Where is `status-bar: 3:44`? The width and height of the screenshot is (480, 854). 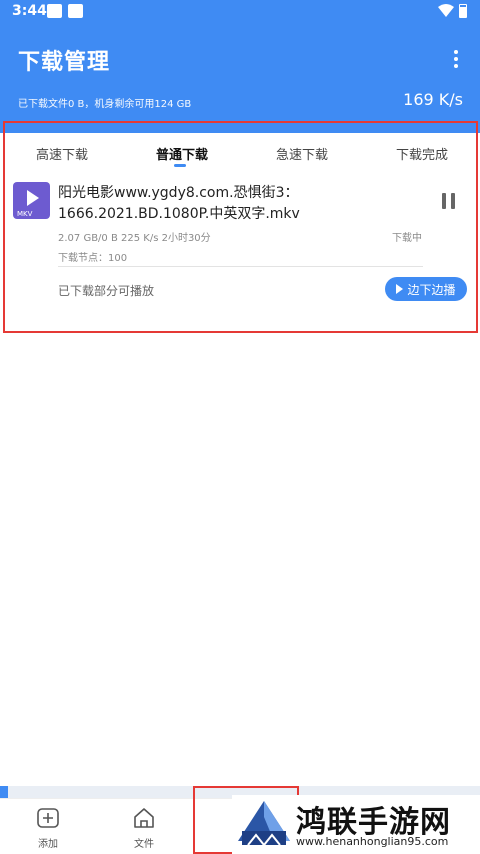
status-bar: 3:44 is located at coordinates (240, 12).